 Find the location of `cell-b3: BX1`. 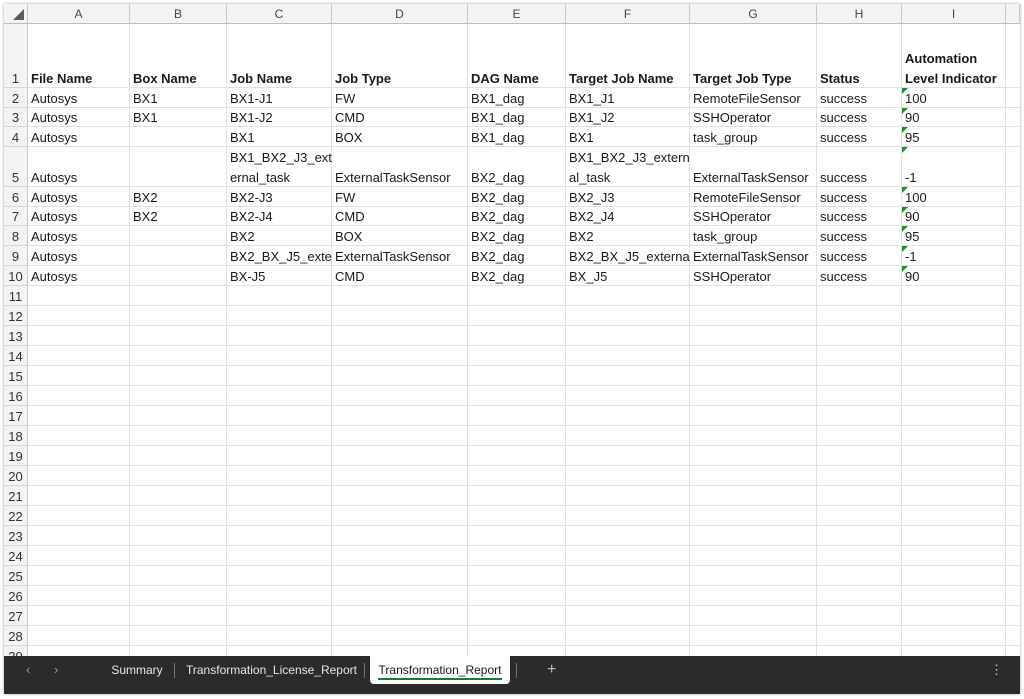

cell-b3: BX1 is located at coordinates (178, 117).